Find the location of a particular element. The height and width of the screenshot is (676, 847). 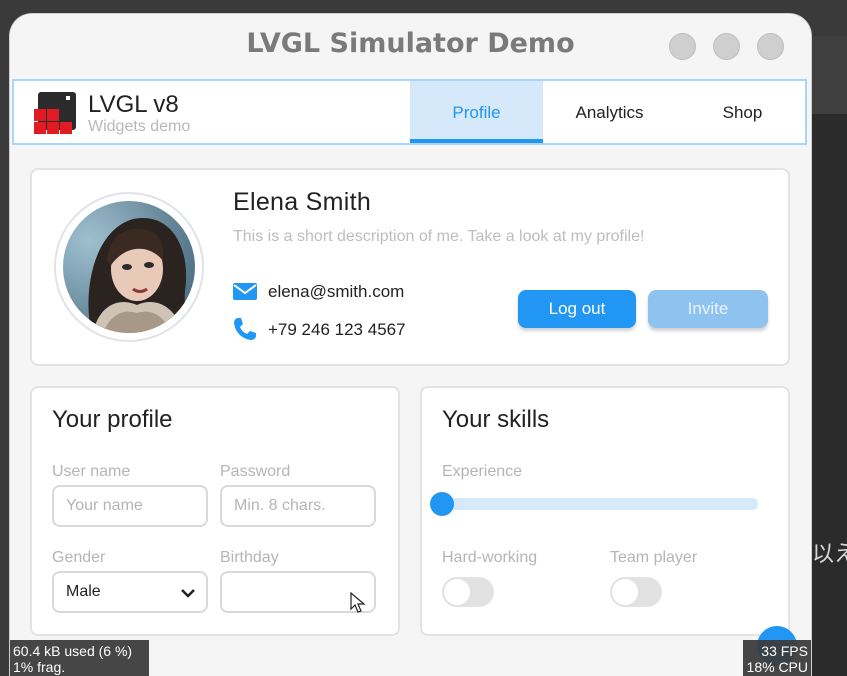

hardworking-switch is located at coordinates (468, 592).